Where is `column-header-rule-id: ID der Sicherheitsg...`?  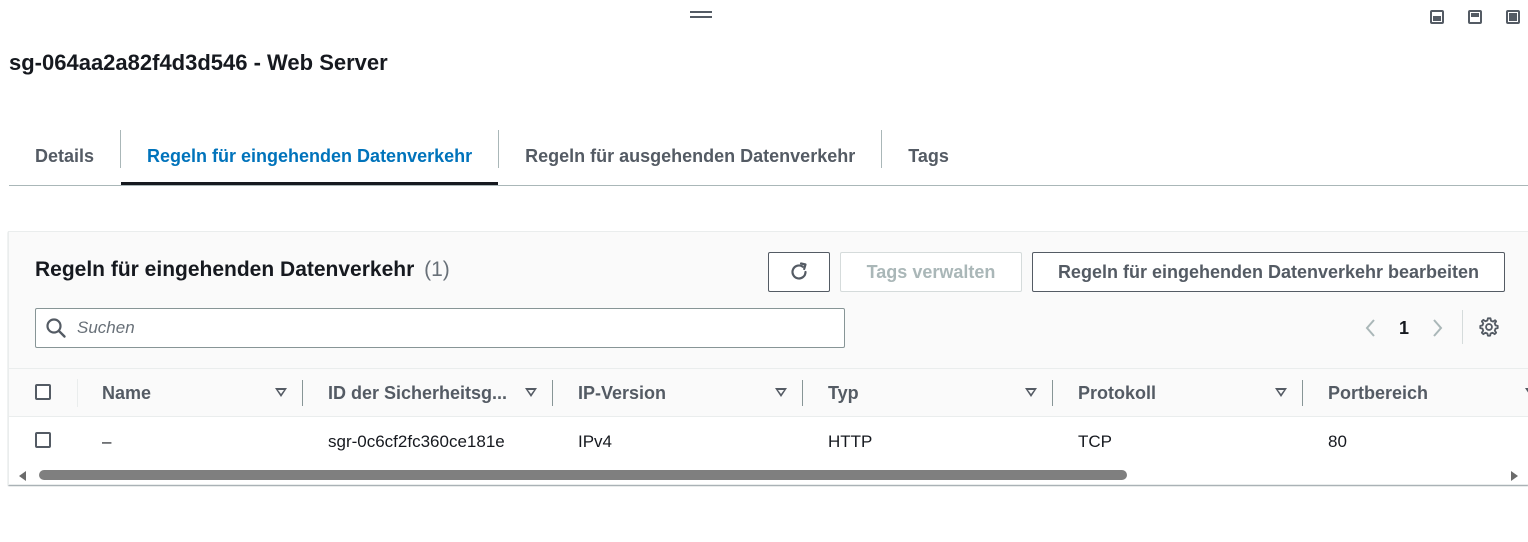
column-header-rule-id: ID der Sicherheitsg... is located at coordinates (428, 393).